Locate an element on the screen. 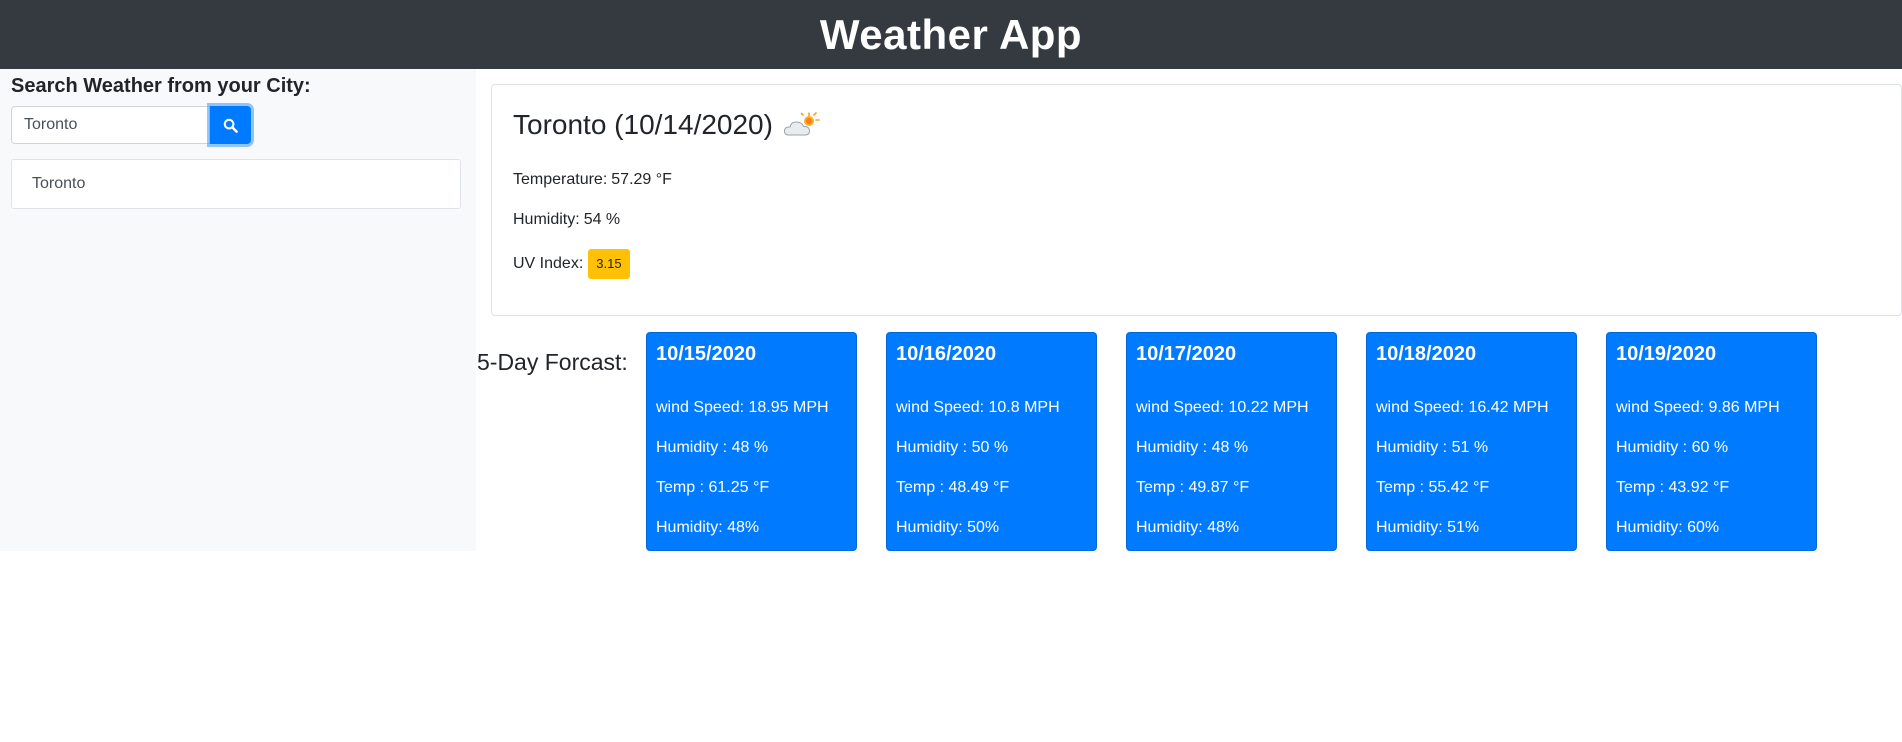  city-search-input is located at coordinates (110, 125).